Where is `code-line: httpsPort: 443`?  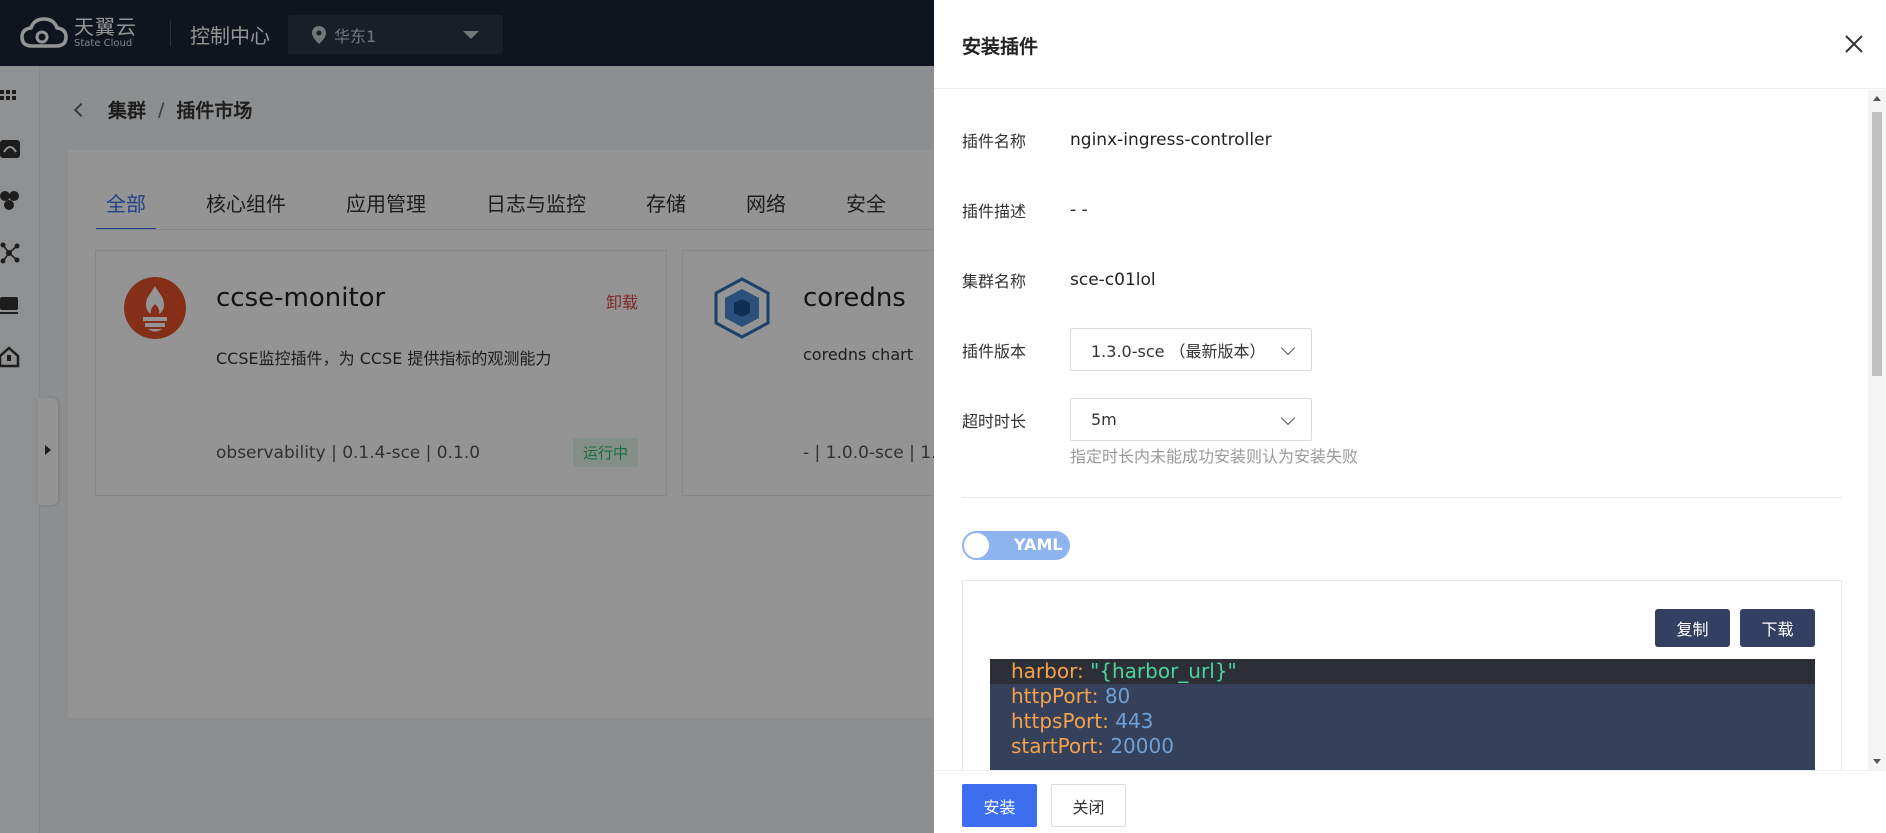 code-line: httpsPort: 443 is located at coordinates (1082, 721).